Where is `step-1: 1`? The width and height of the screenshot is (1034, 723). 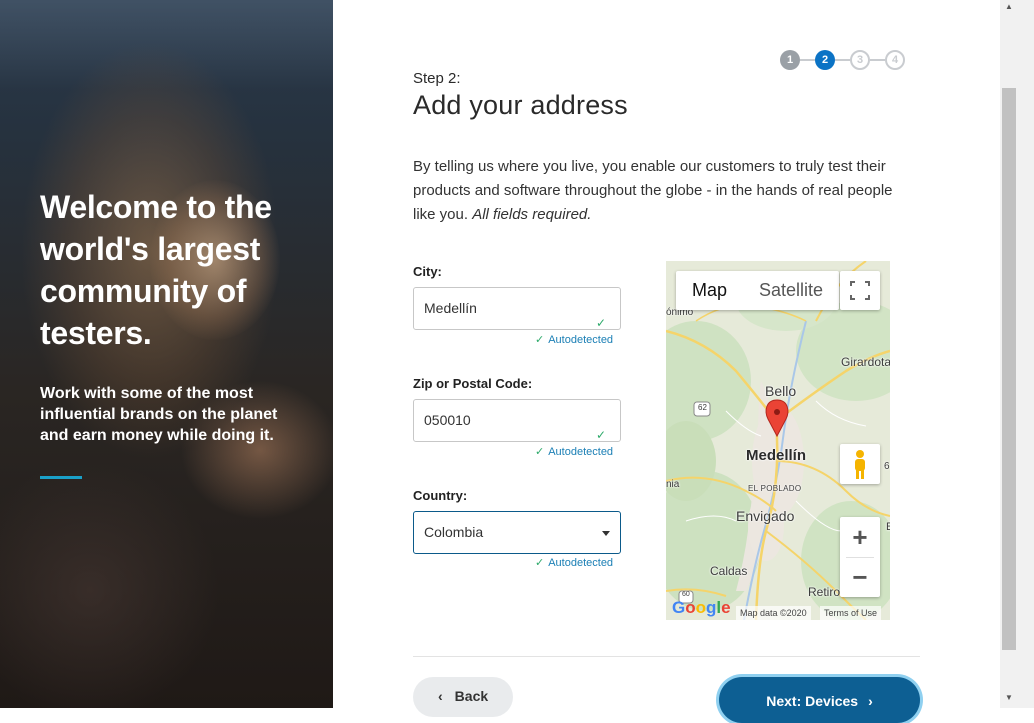
step-1: 1 is located at coordinates (790, 60).